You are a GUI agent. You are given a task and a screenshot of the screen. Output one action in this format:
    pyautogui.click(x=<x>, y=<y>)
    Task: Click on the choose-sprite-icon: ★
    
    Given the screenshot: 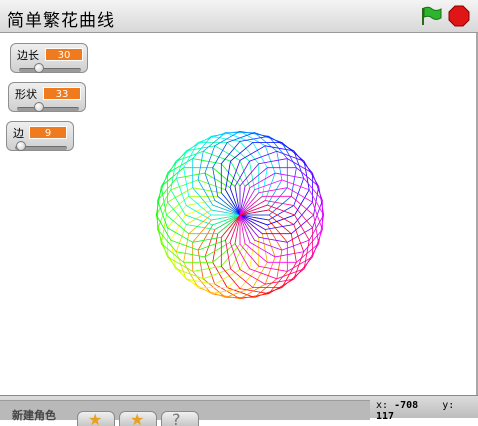 What is the action you would take?
    pyautogui.click(x=137, y=418)
    